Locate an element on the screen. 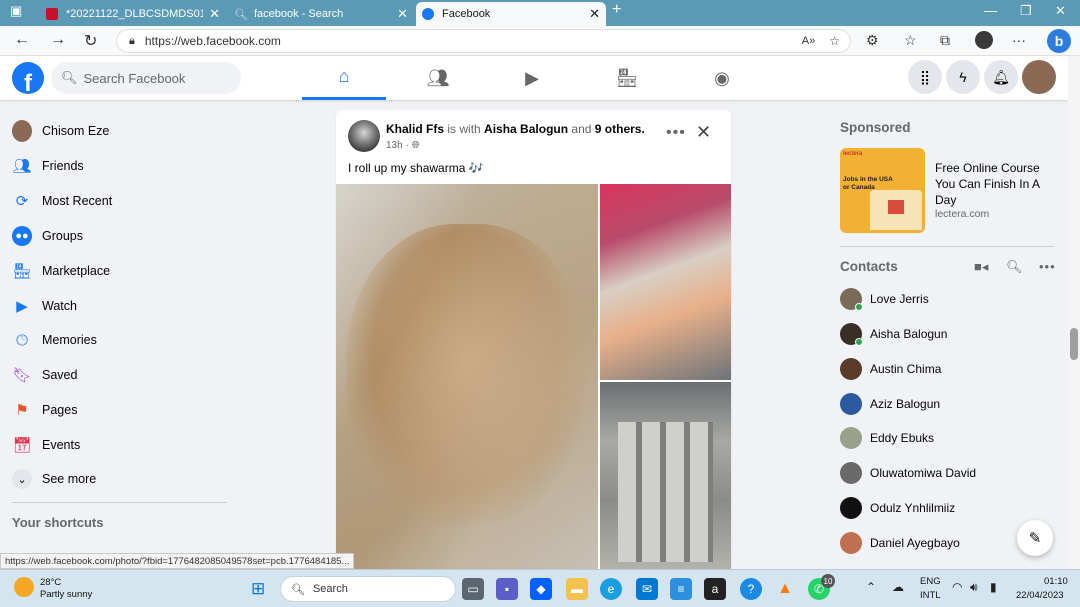  contact-item: Aisha Balogun is located at coordinates (893, 334).